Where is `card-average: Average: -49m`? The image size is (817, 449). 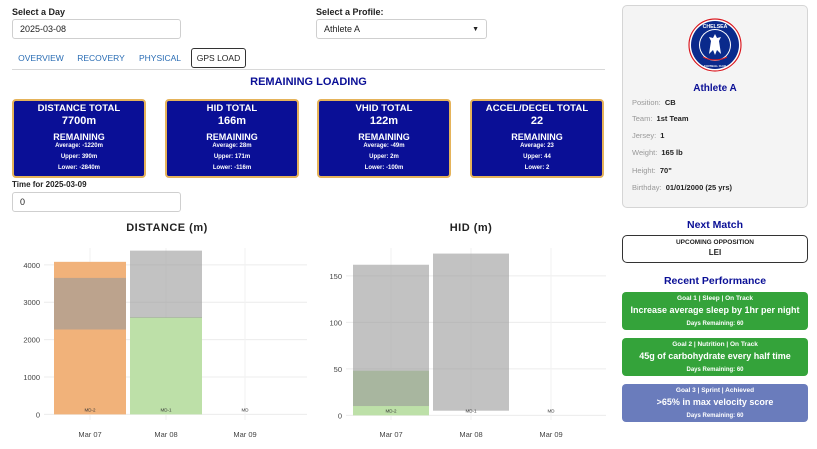 card-average: Average: -49m is located at coordinates (384, 146).